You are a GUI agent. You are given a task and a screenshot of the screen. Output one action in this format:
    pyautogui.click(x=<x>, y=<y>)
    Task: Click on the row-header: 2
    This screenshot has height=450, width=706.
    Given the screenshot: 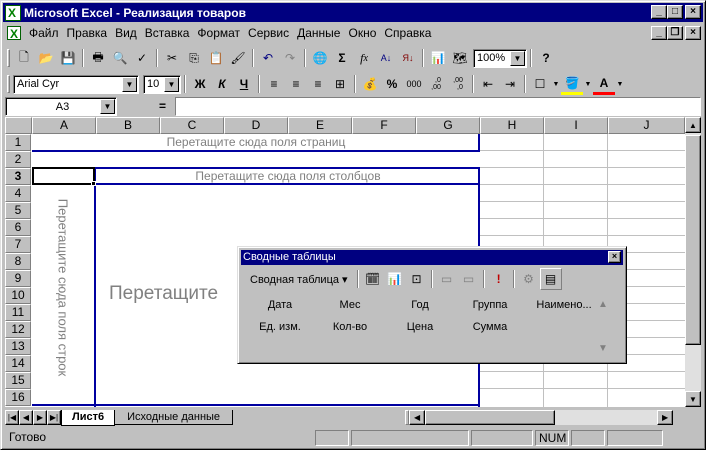 What is the action you would take?
    pyautogui.click(x=18, y=159)
    